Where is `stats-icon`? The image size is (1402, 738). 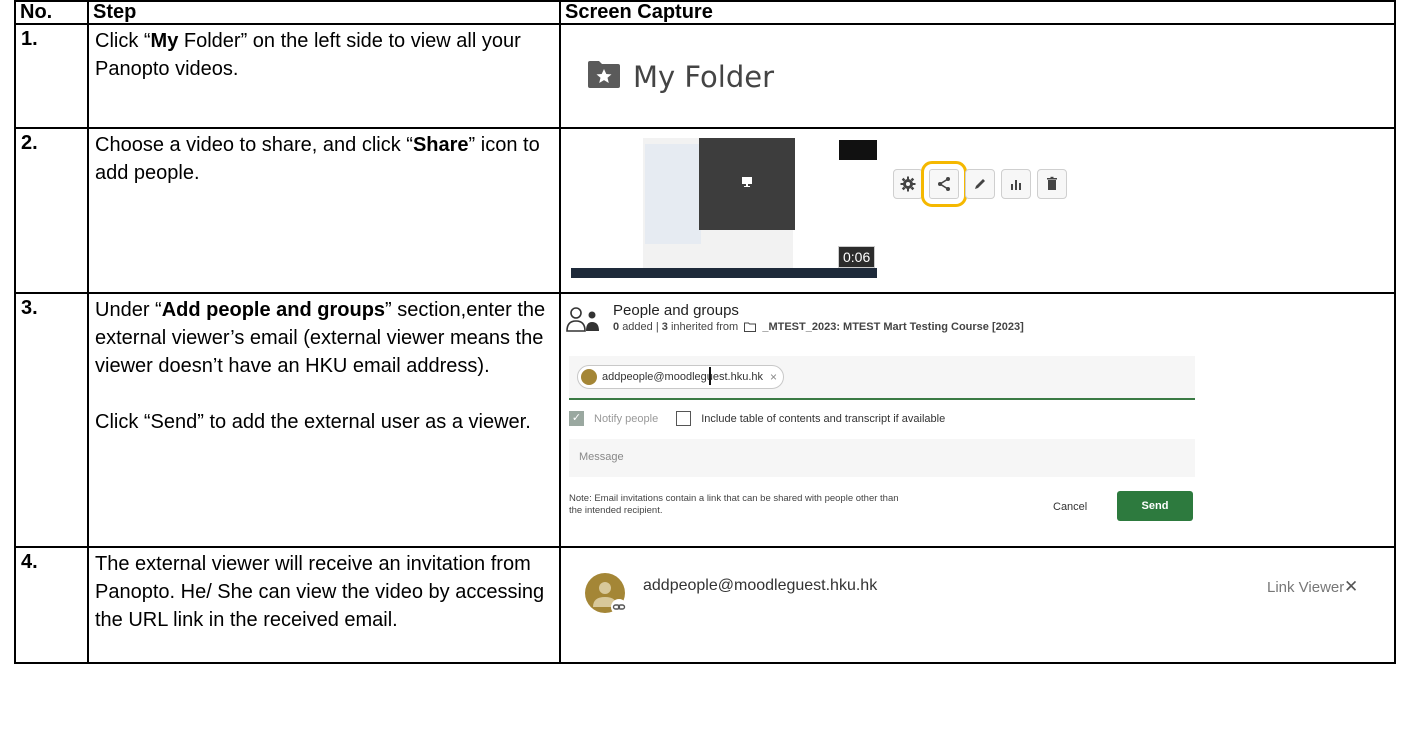
stats-icon is located at coordinates (1016, 184).